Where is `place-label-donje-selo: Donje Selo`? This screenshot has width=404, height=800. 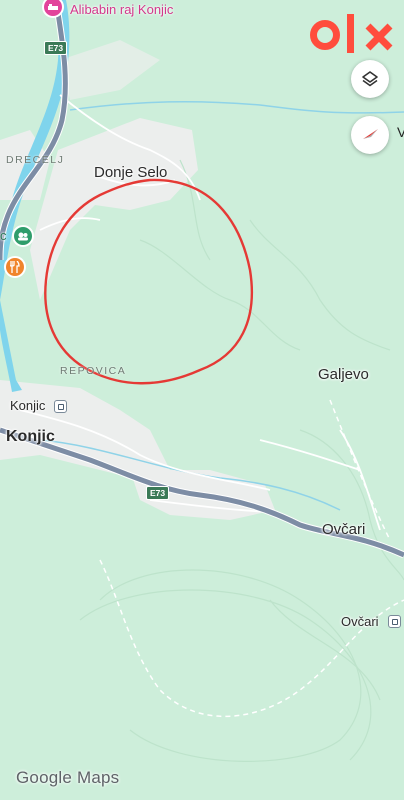
place-label-donje-selo: Donje Selo is located at coordinates (130, 172).